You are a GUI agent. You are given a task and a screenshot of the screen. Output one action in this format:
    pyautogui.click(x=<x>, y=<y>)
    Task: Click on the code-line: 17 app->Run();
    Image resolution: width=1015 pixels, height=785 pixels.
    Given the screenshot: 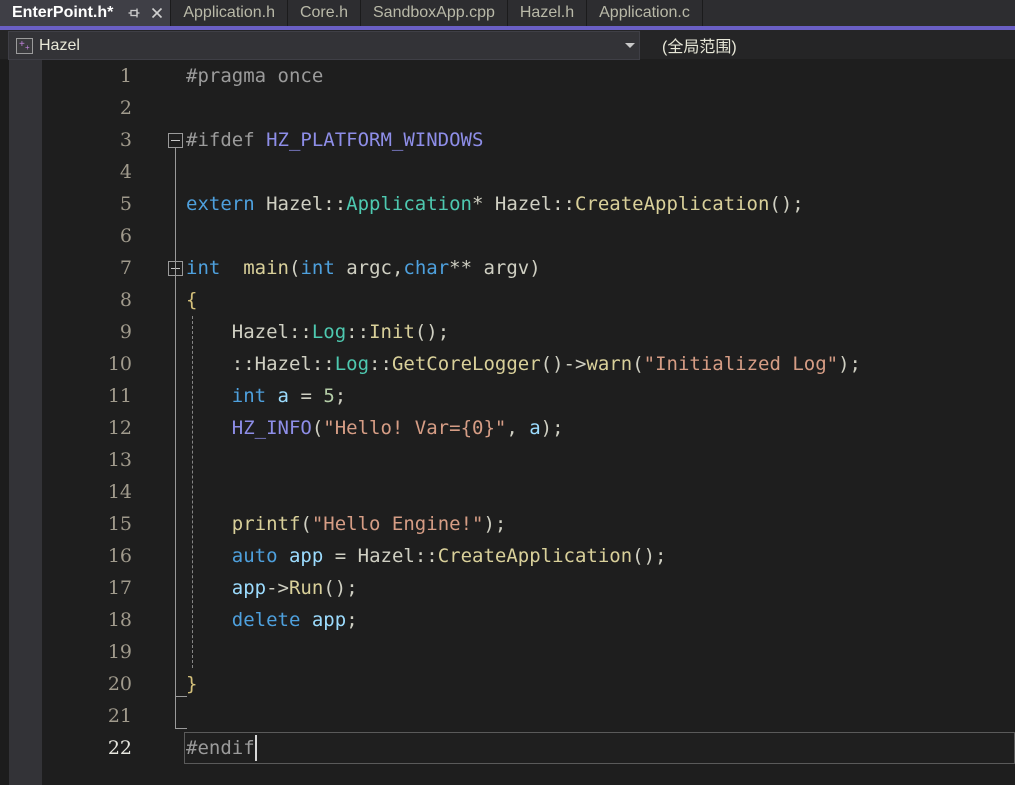 What is the action you would take?
    pyautogui.click(x=528, y=588)
    